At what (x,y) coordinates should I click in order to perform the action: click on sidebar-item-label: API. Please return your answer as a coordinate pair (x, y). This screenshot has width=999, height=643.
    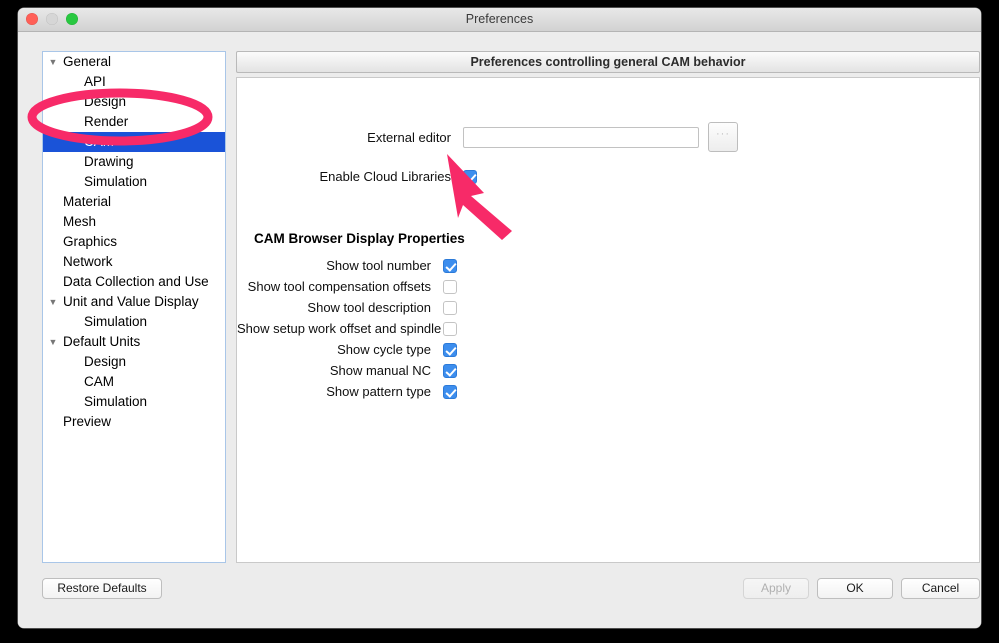
    Looking at the image, I should click on (95, 81).